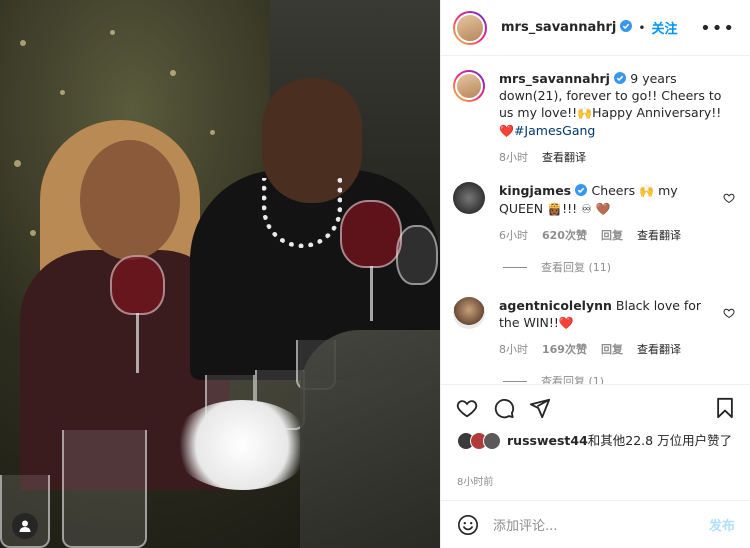  I want to click on caption-text-2: Happy Anniversary!!, so click(657, 112).